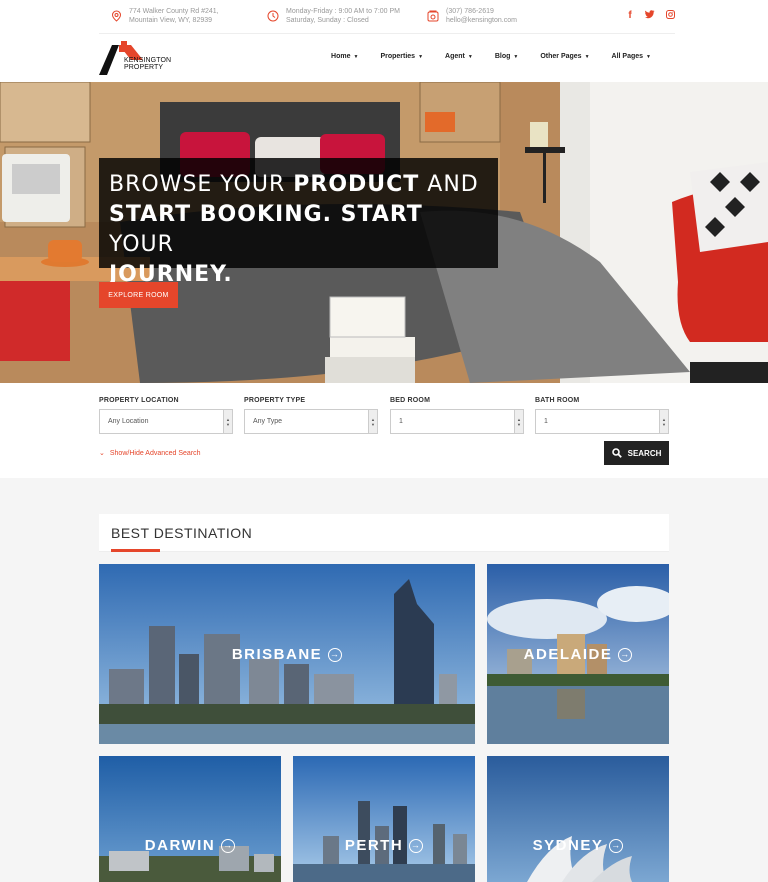  What do you see at coordinates (343, 11) in the screenshot?
I see `hours-line-1: Monday-Friday : 9:00 AM to 7:00 PM` at bounding box center [343, 11].